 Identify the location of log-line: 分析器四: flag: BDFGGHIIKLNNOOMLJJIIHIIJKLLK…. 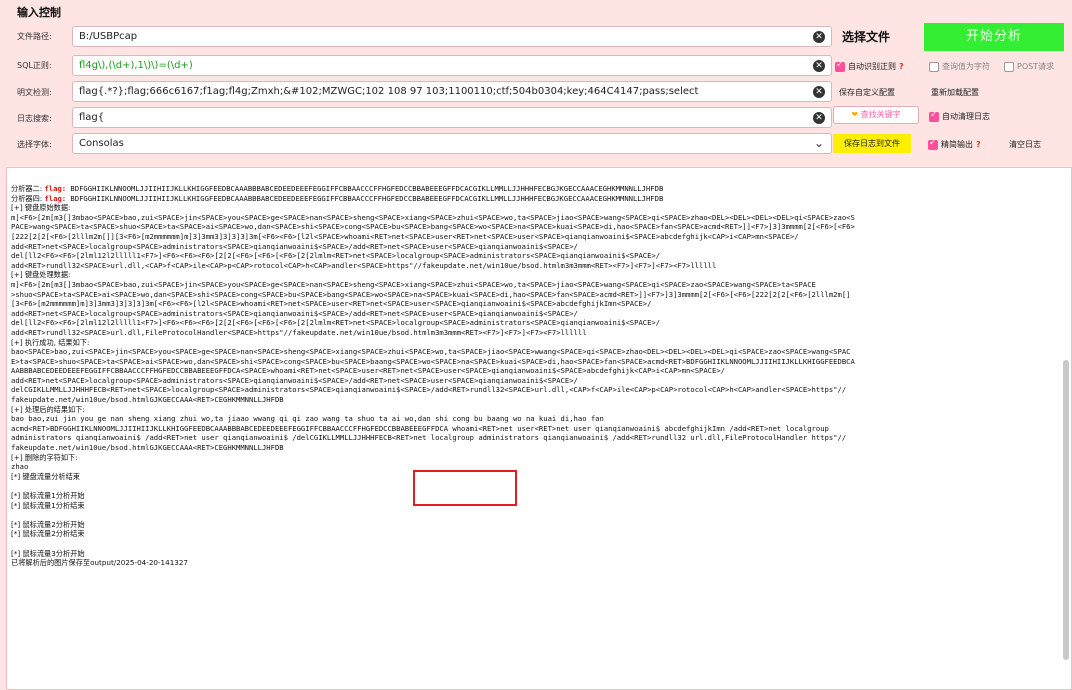
(337, 198).